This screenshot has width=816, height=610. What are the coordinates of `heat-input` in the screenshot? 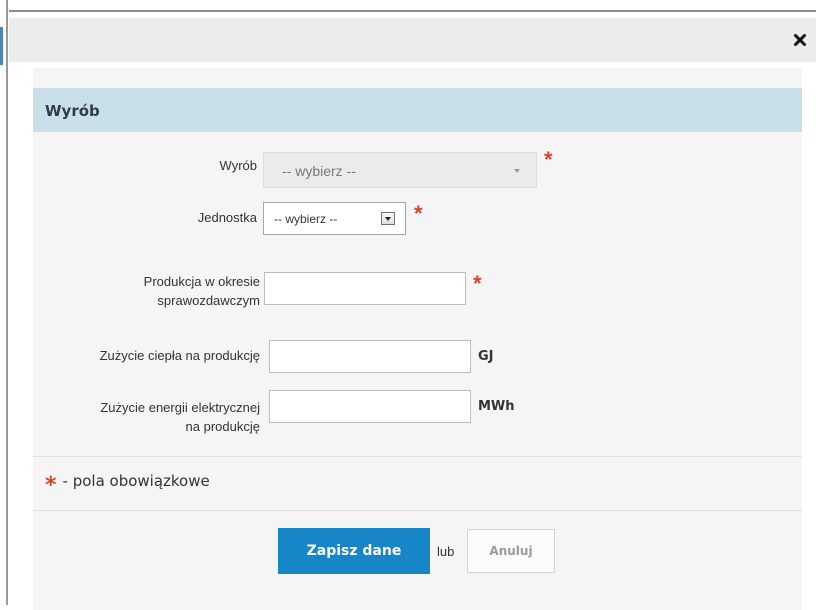 It's located at (370, 356).